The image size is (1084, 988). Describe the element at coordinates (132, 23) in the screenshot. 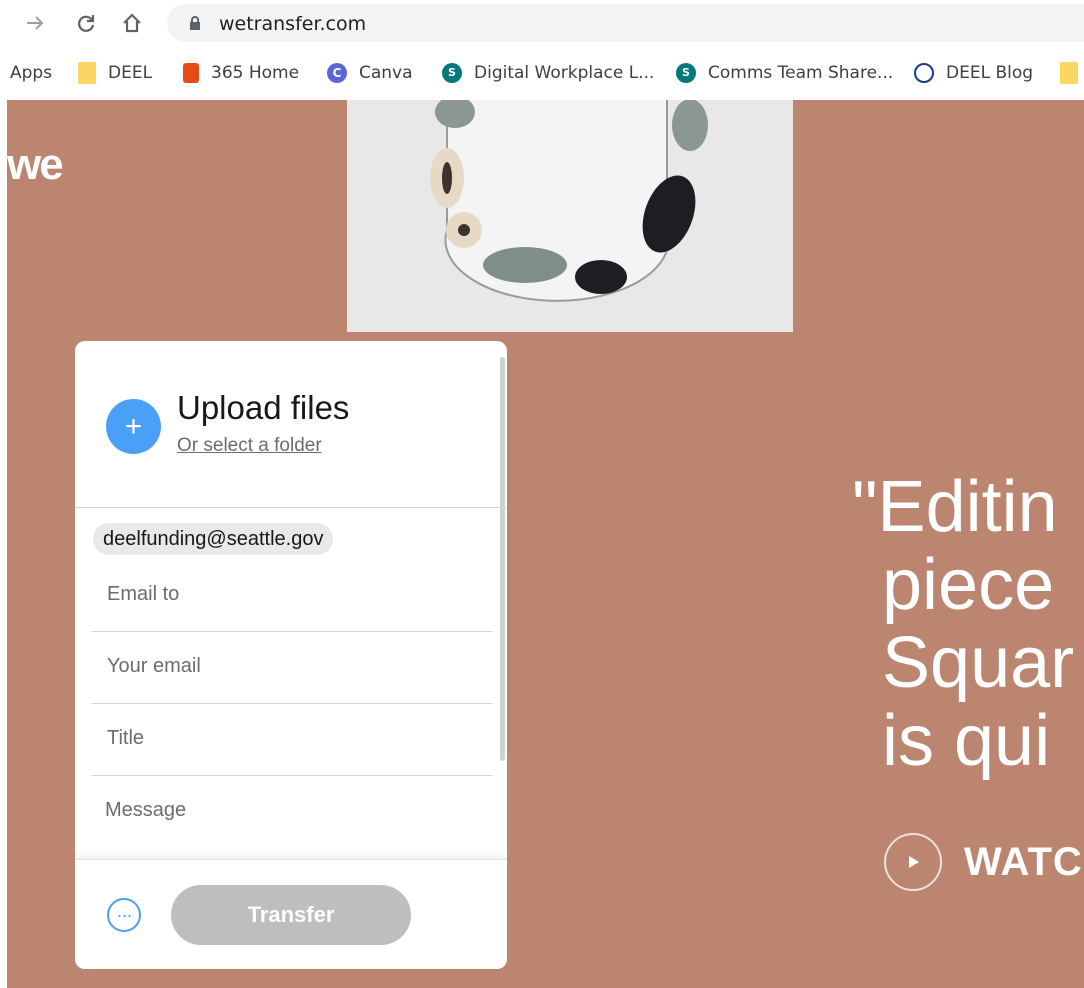

I see `home-icon` at that location.